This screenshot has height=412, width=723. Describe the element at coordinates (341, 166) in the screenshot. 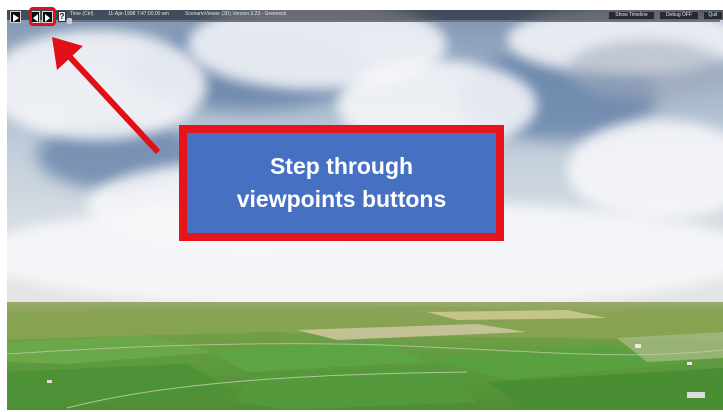

I see `callout-line-1: Step through` at that location.